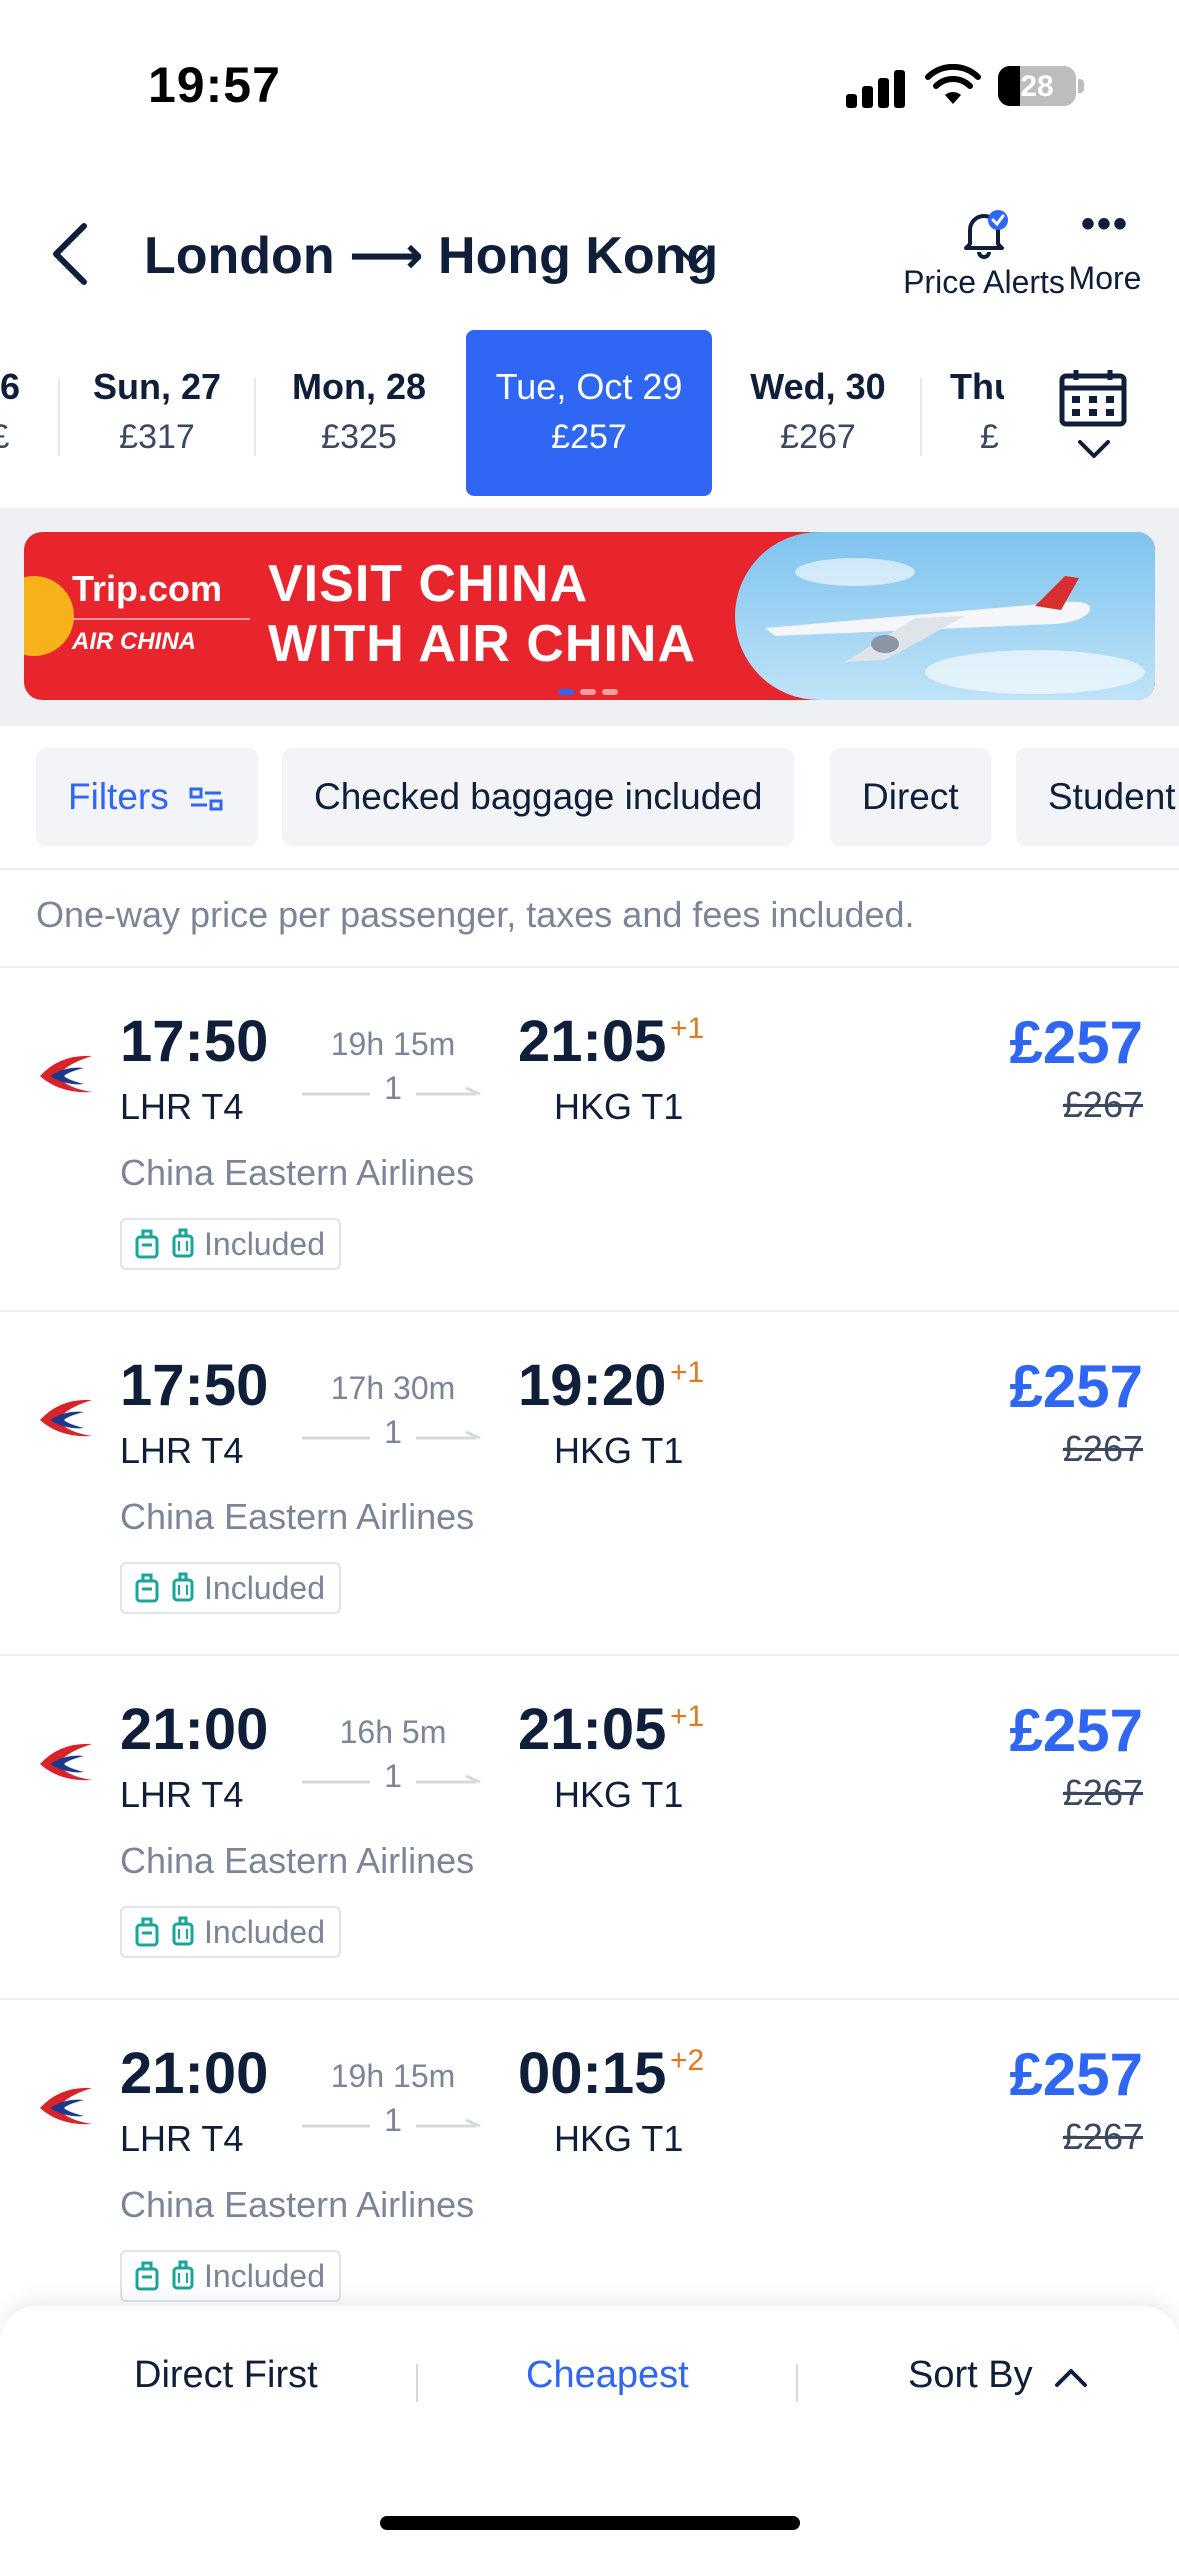  Describe the element at coordinates (482, 614) in the screenshot. I see `banner-headline: VISIT CHINA WITH AIR CHINA` at that location.